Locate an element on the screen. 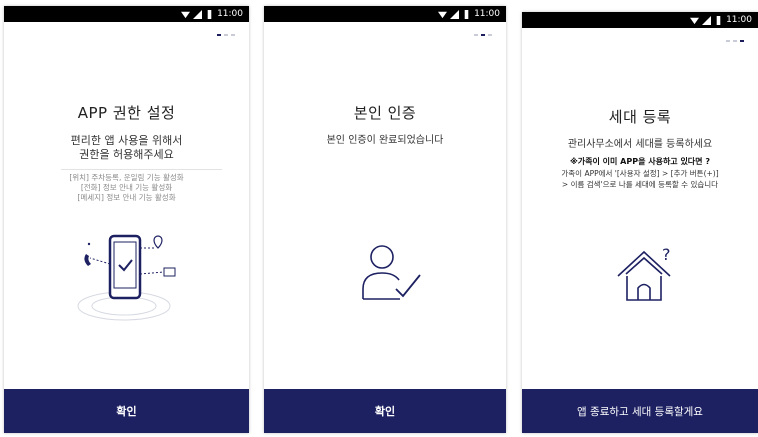 The image size is (758, 437). page-title: APP 권한 설정 is located at coordinates (126, 113).